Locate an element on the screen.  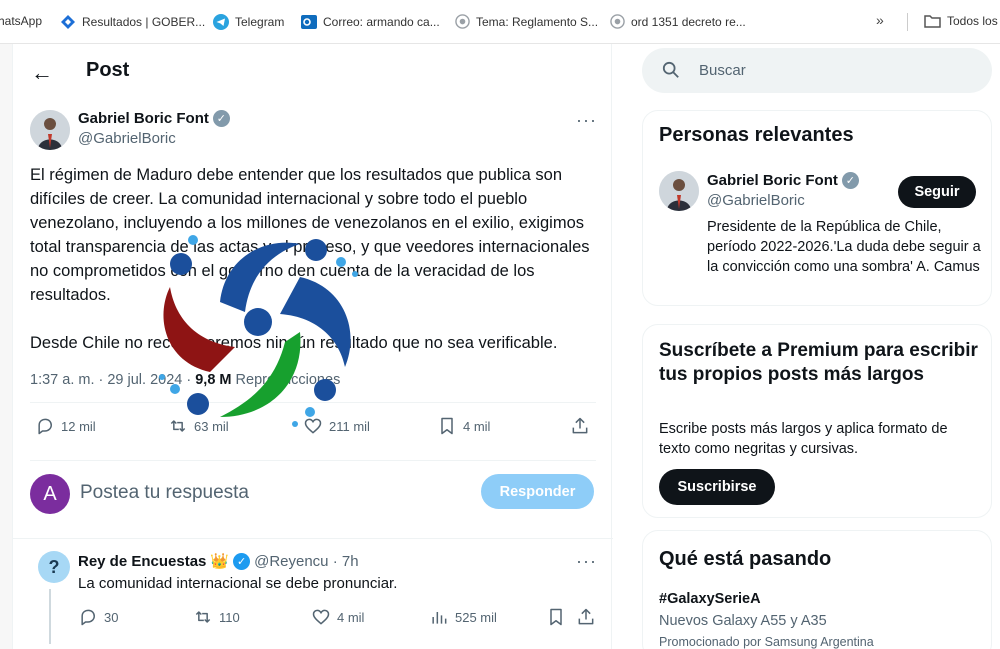
page-title: Post is located at coordinates (108, 70).